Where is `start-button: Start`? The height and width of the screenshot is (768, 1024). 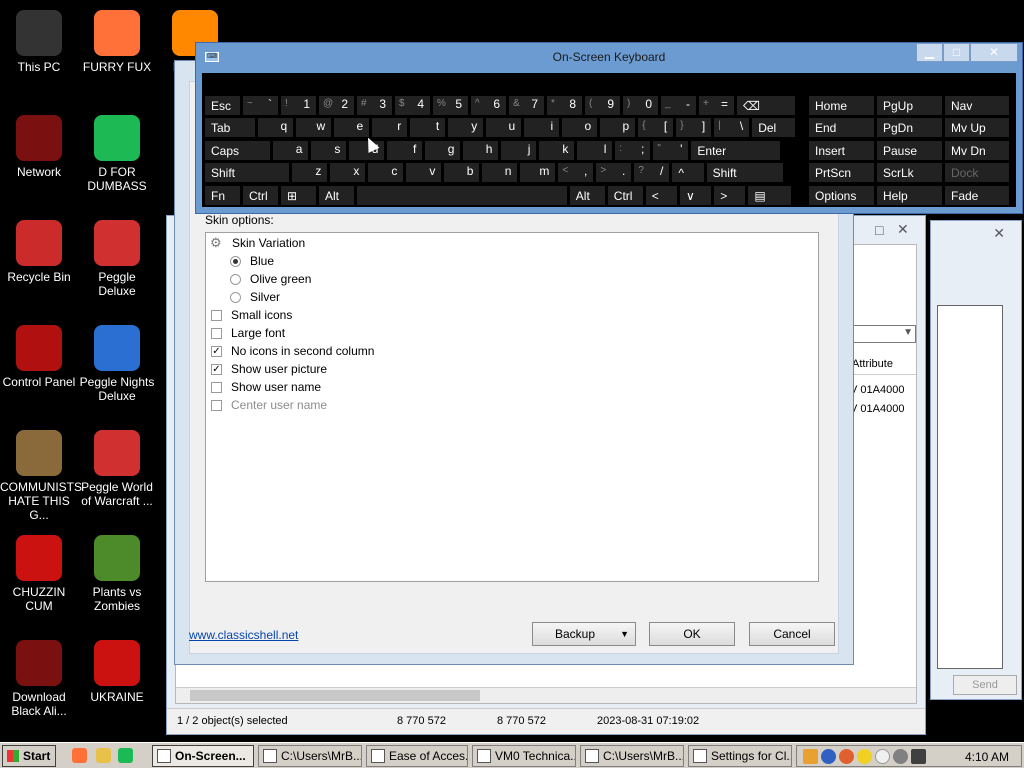 start-button: Start is located at coordinates (29, 756).